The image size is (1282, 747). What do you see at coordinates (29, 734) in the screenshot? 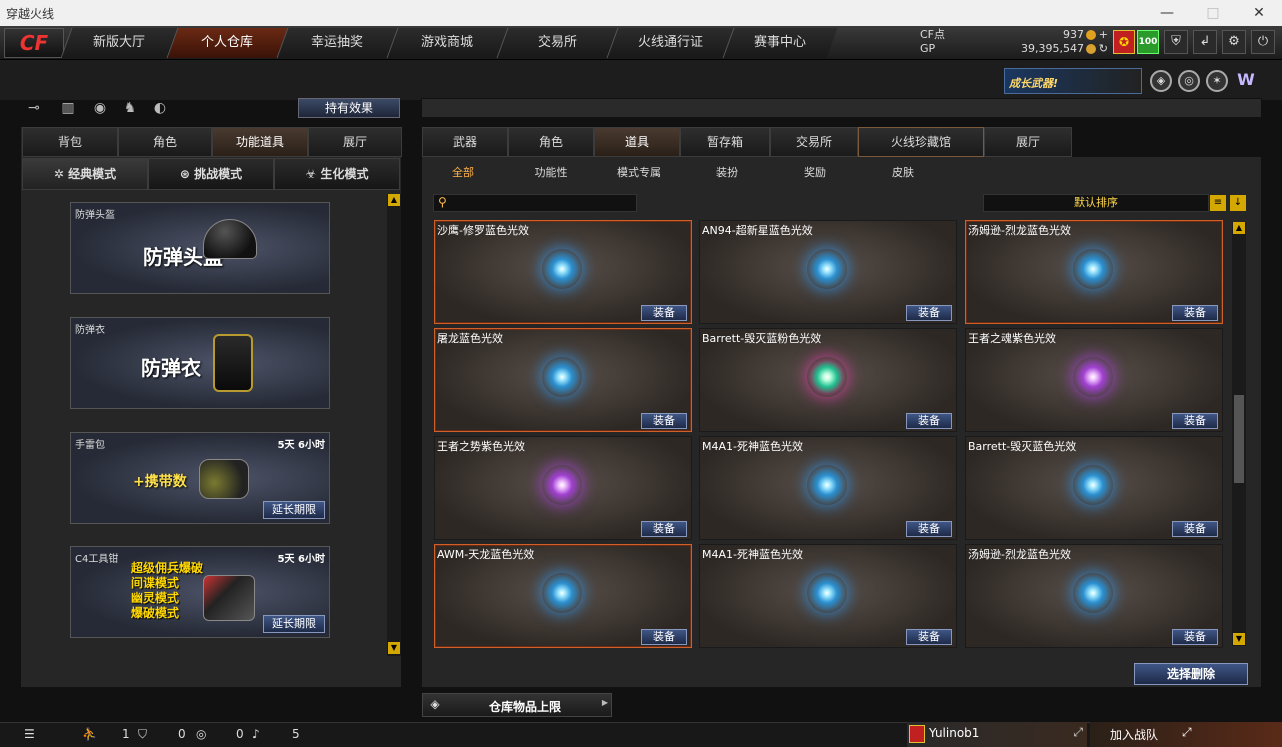
I see `menu-list-icon: ☰` at bounding box center [29, 734].